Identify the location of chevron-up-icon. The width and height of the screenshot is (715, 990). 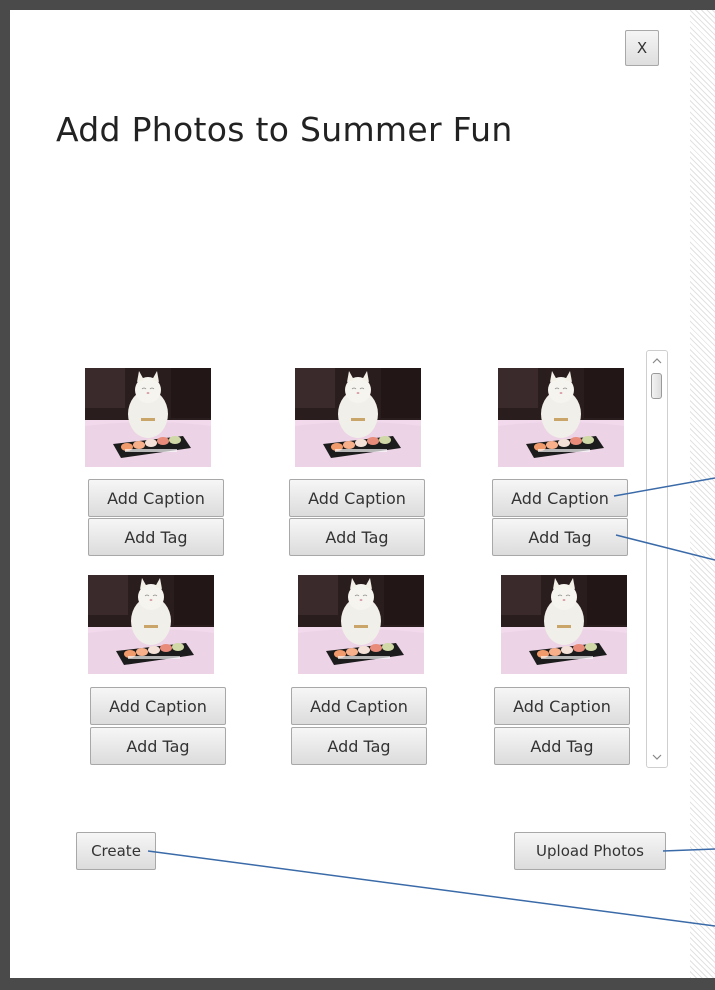
(657, 361).